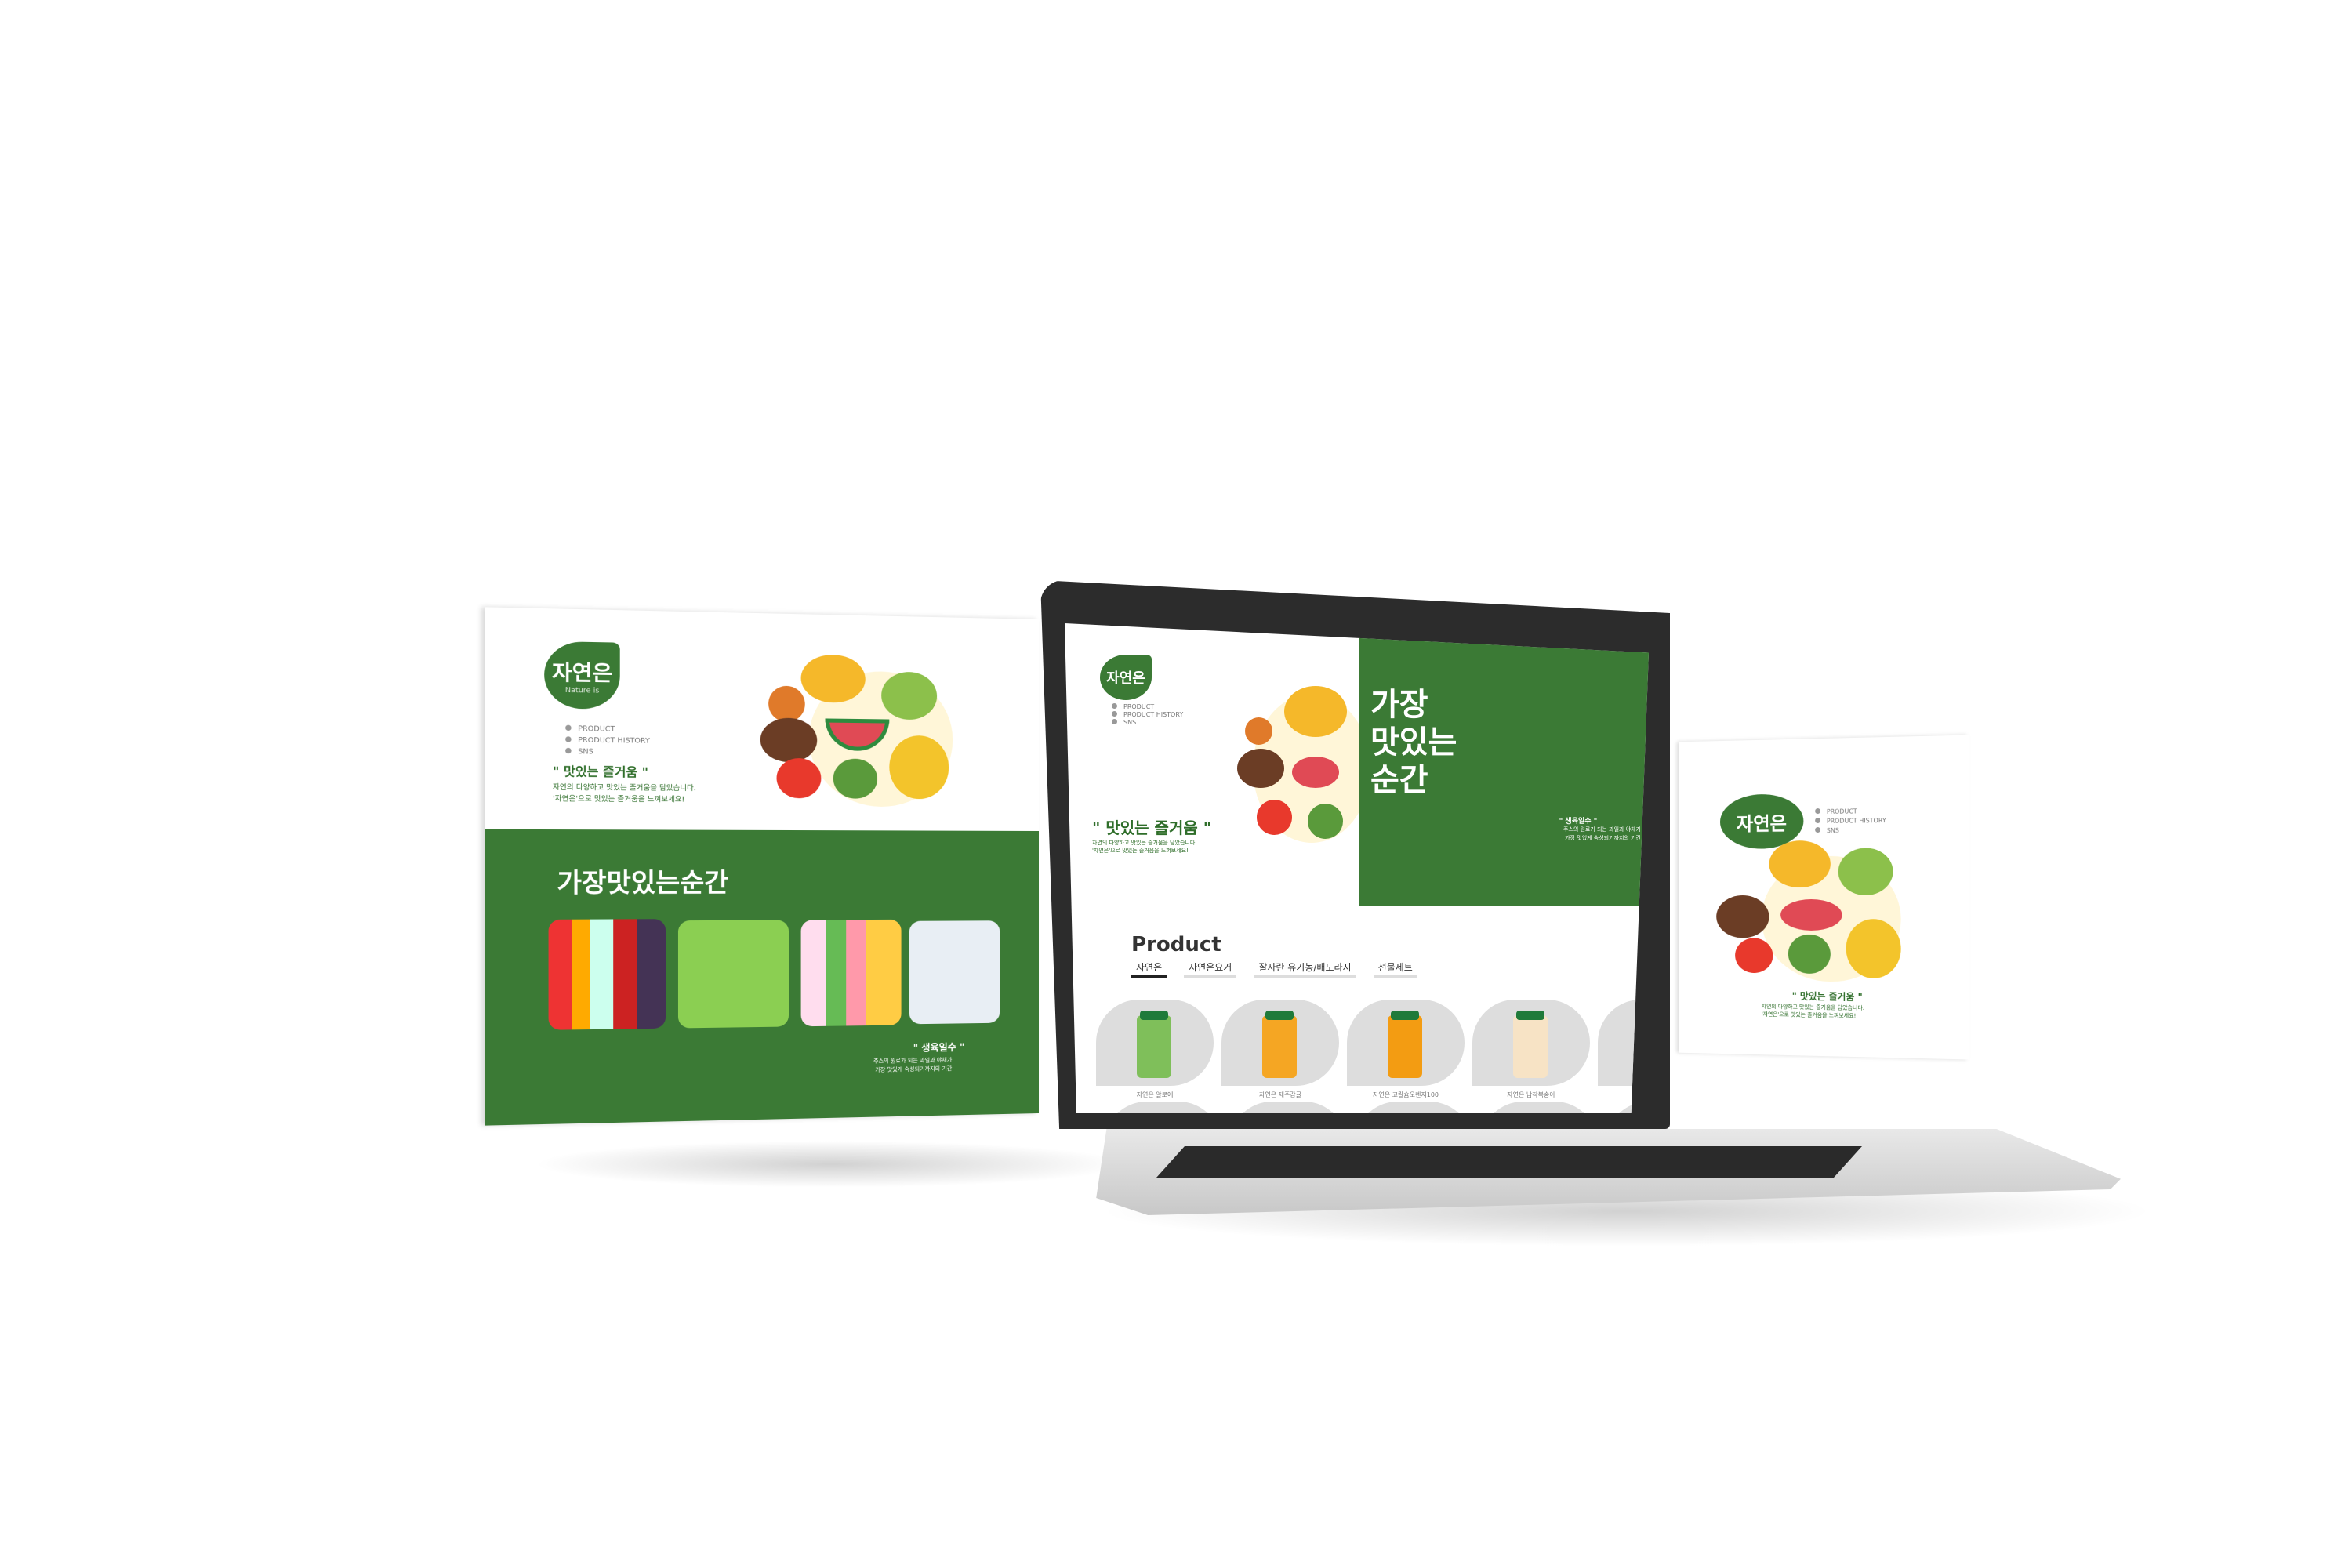  What do you see at coordinates (1531, 1095) in the screenshot?
I see `product-name: 자연은 납작복숭아` at bounding box center [1531, 1095].